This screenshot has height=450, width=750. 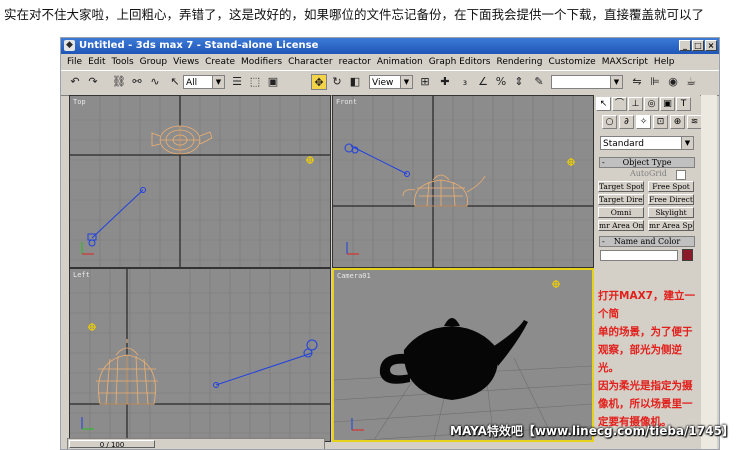 I want to click on viewport-left: Left, so click(x=200, y=355).